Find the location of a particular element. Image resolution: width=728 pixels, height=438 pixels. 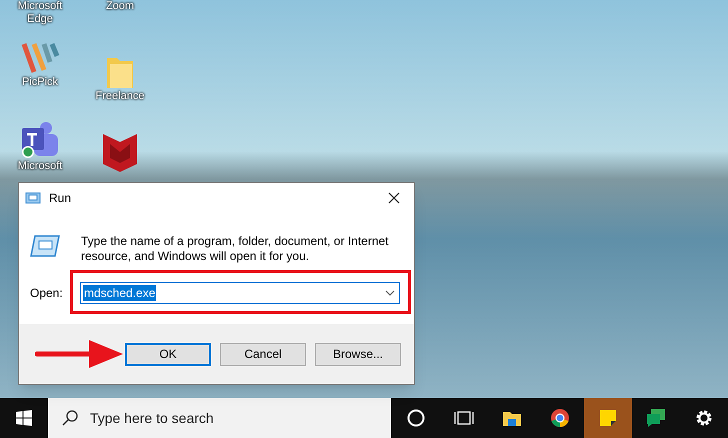

open-label: Open: is located at coordinates (47, 293).